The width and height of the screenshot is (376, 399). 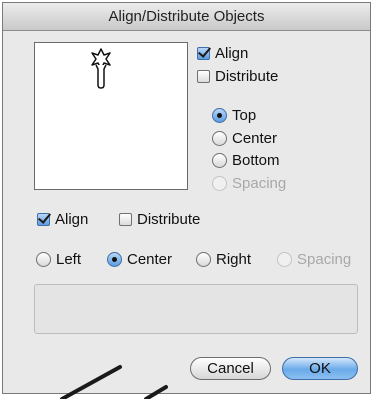 I want to click on horizontal-distribute-checkbox: Distribute, so click(x=159, y=219).